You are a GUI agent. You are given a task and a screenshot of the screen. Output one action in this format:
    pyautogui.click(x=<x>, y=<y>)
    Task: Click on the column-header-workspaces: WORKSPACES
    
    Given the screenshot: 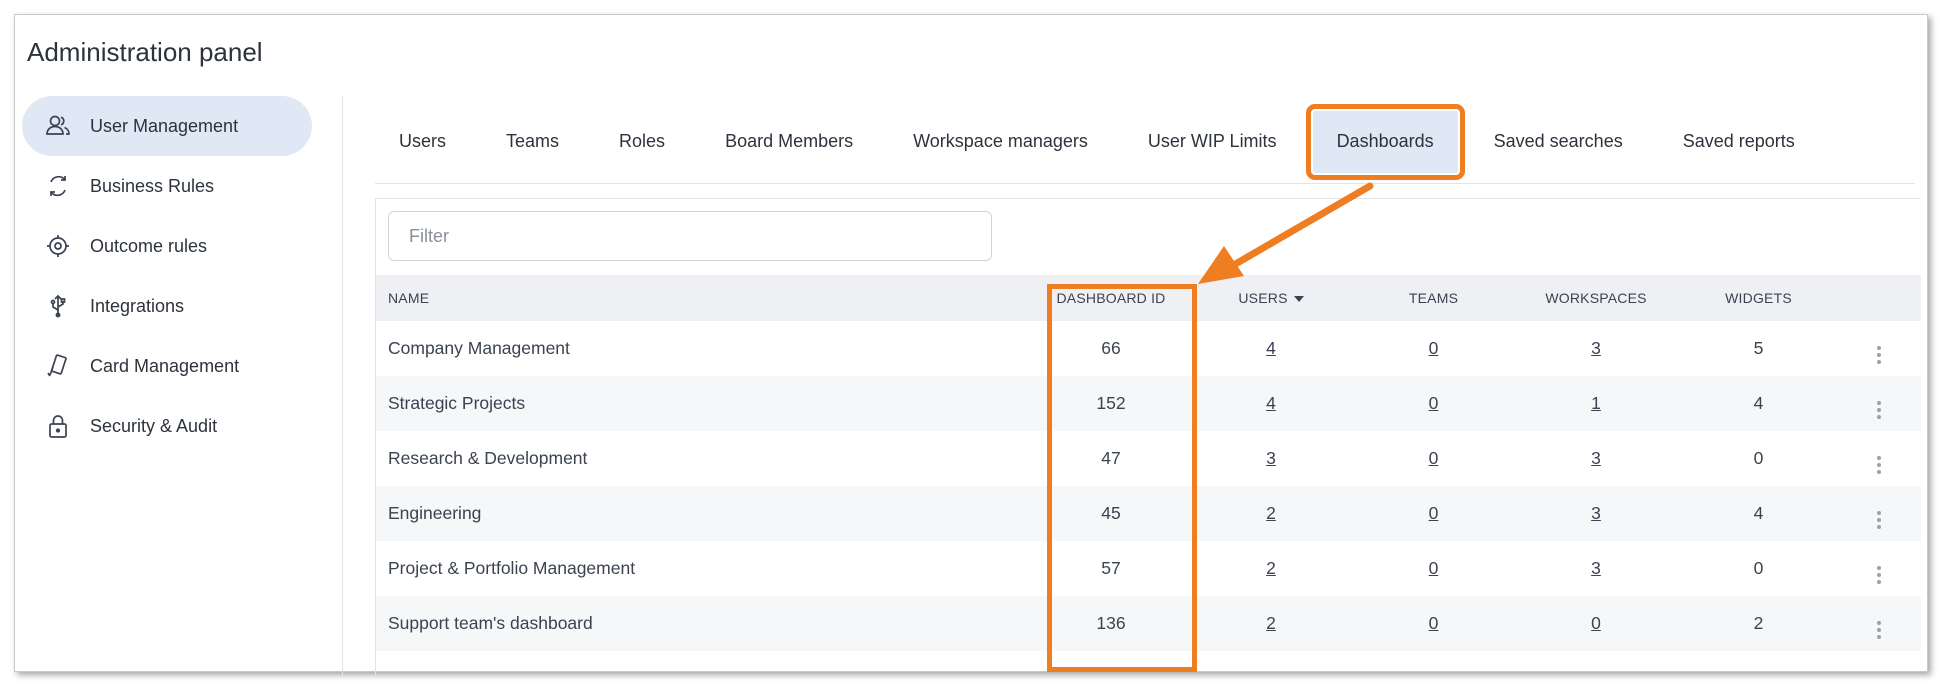 What is the action you would take?
    pyautogui.click(x=1596, y=298)
    